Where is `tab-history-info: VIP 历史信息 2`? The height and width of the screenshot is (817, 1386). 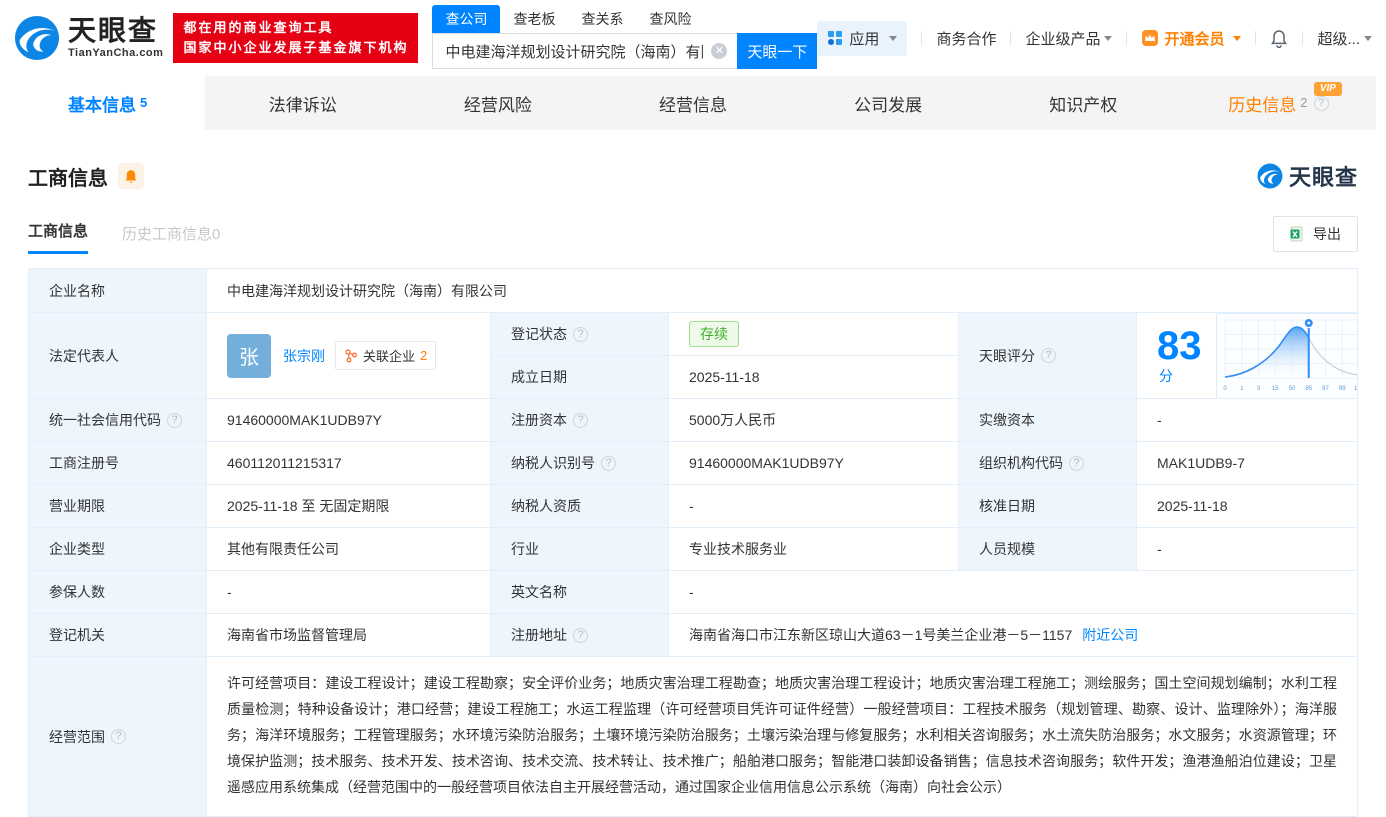
tab-history-info: VIP 历史信息 2 is located at coordinates (1278, 103).